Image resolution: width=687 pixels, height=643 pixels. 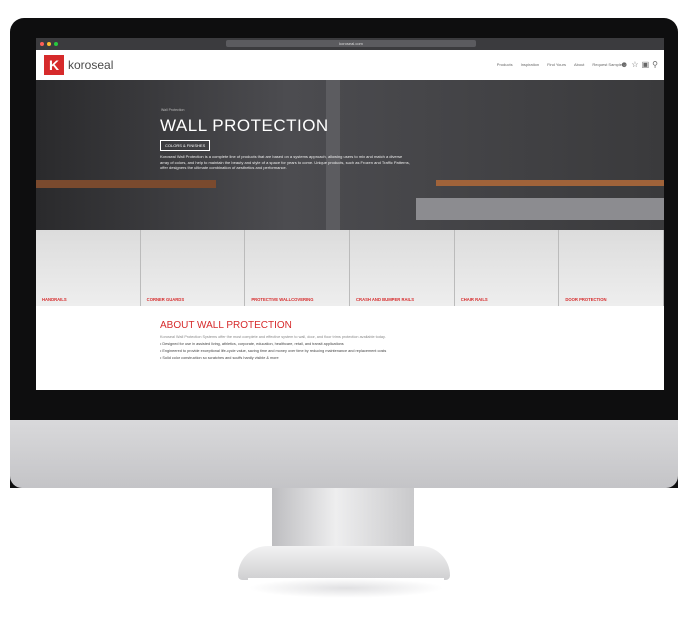 What do you see at coordinates (550, 183) in the screenshot?
I see `wood-rail-image` at bounding box center [550, 183].